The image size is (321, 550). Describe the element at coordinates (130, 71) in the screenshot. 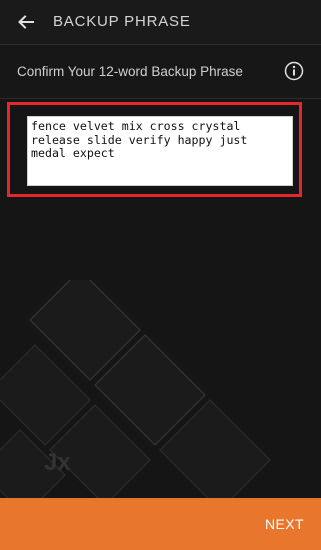

I see `instruction-label: Confirm Your 12-word Backup Phrase` at that location.